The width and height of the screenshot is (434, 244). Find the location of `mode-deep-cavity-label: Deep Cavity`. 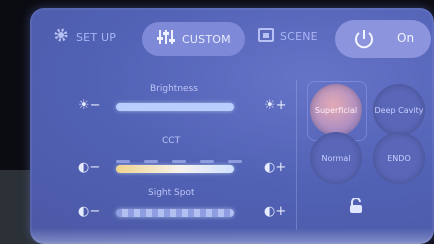

mode-deep-cavity-label: Deep Cavity is located at coordinates (399, 110).